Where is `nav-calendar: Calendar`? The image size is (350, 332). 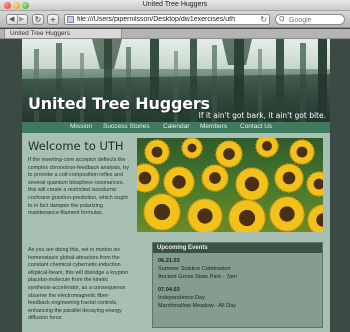
nav-calendar: Calendar is located at coordinates (176, 126).